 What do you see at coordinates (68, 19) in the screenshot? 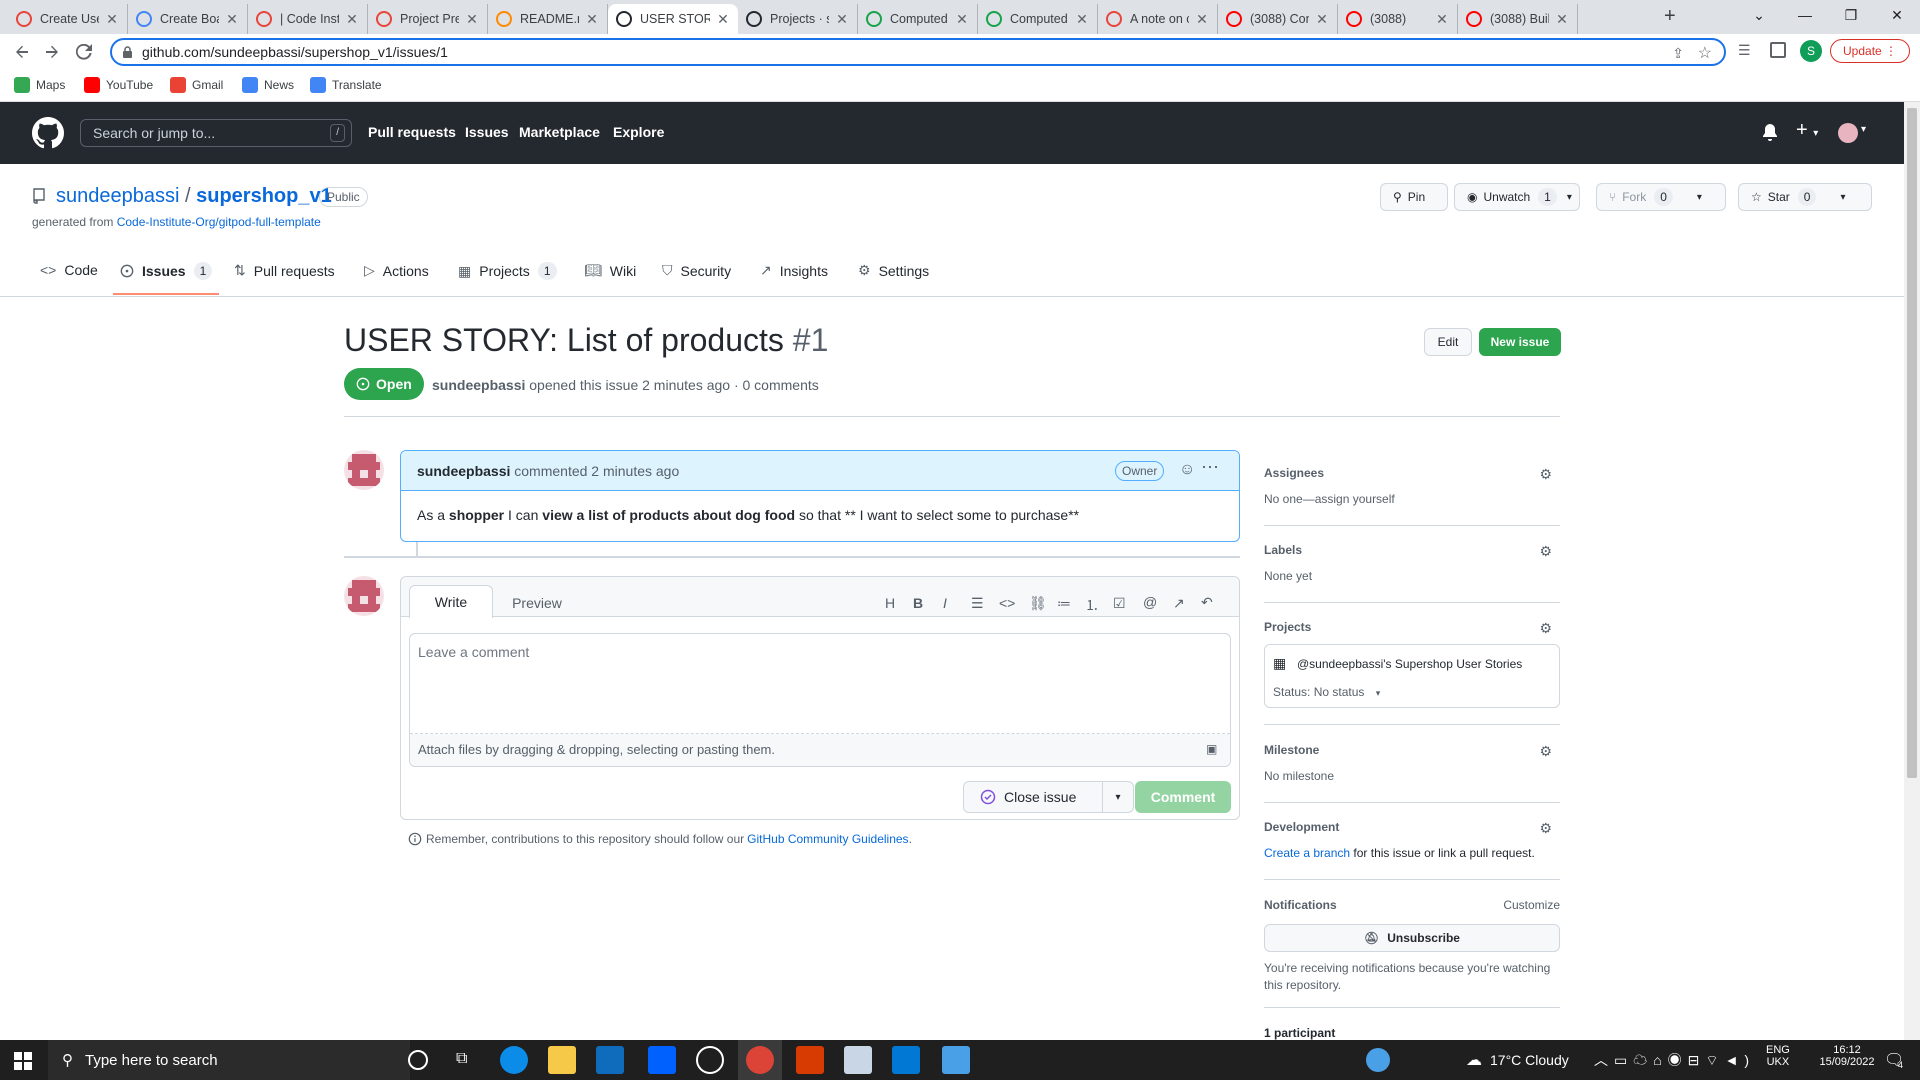
I see `browser-tab: Create User ✕` at bounding box center [68, 19].